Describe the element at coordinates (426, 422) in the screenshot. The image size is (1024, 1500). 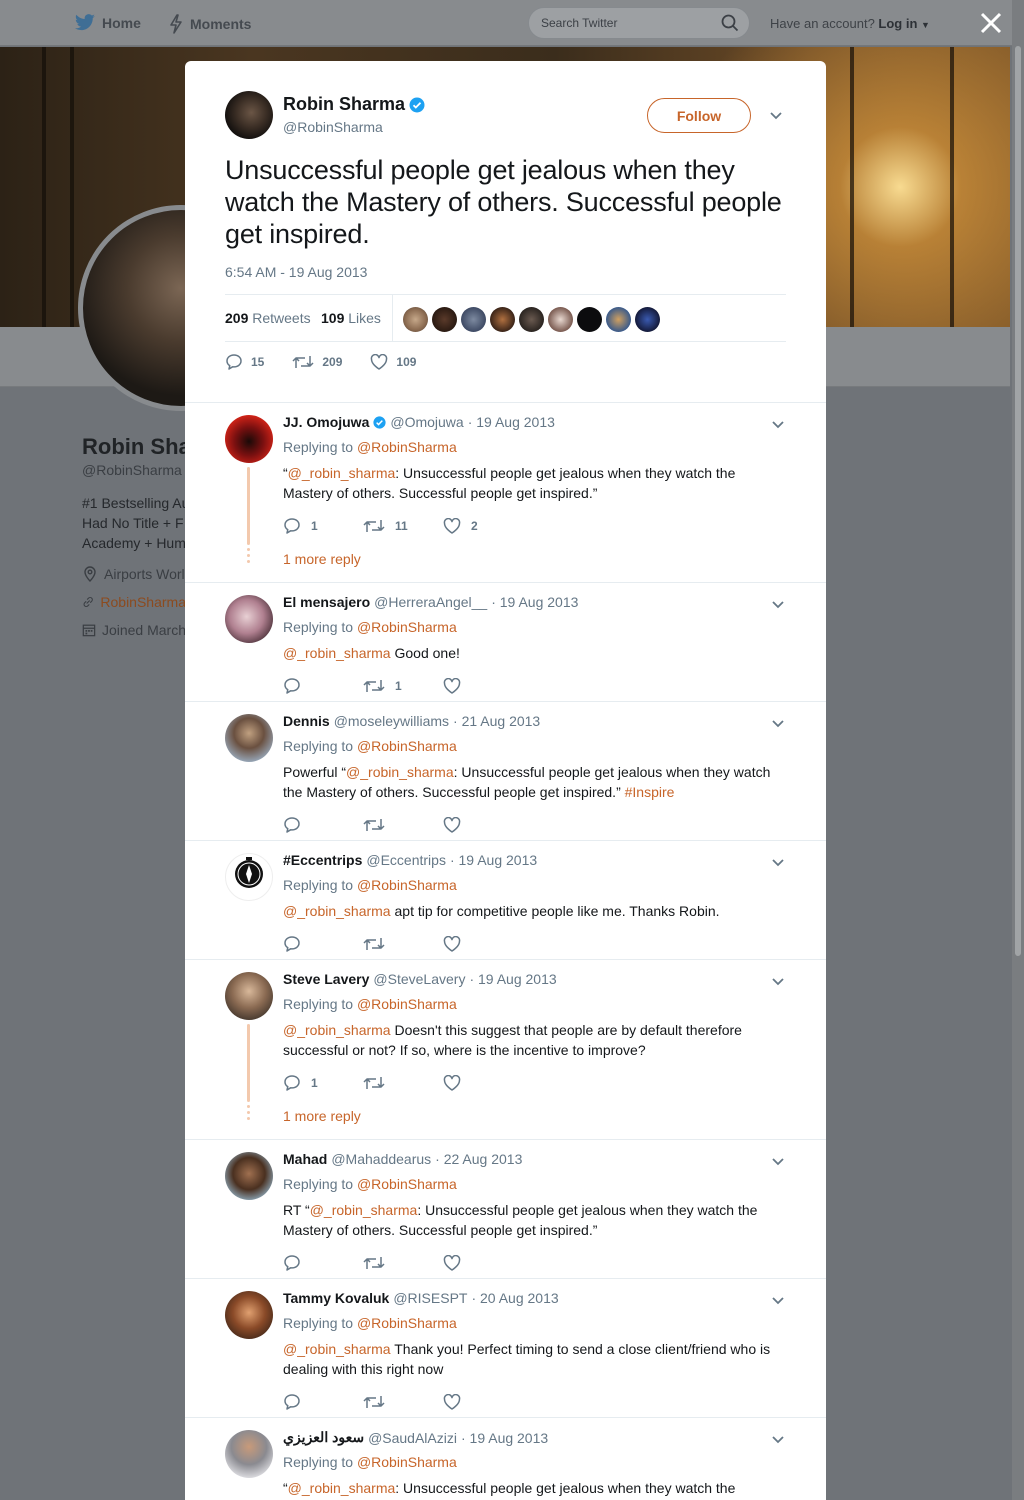
I see `reply-handle: @Omojuwa` at that location.